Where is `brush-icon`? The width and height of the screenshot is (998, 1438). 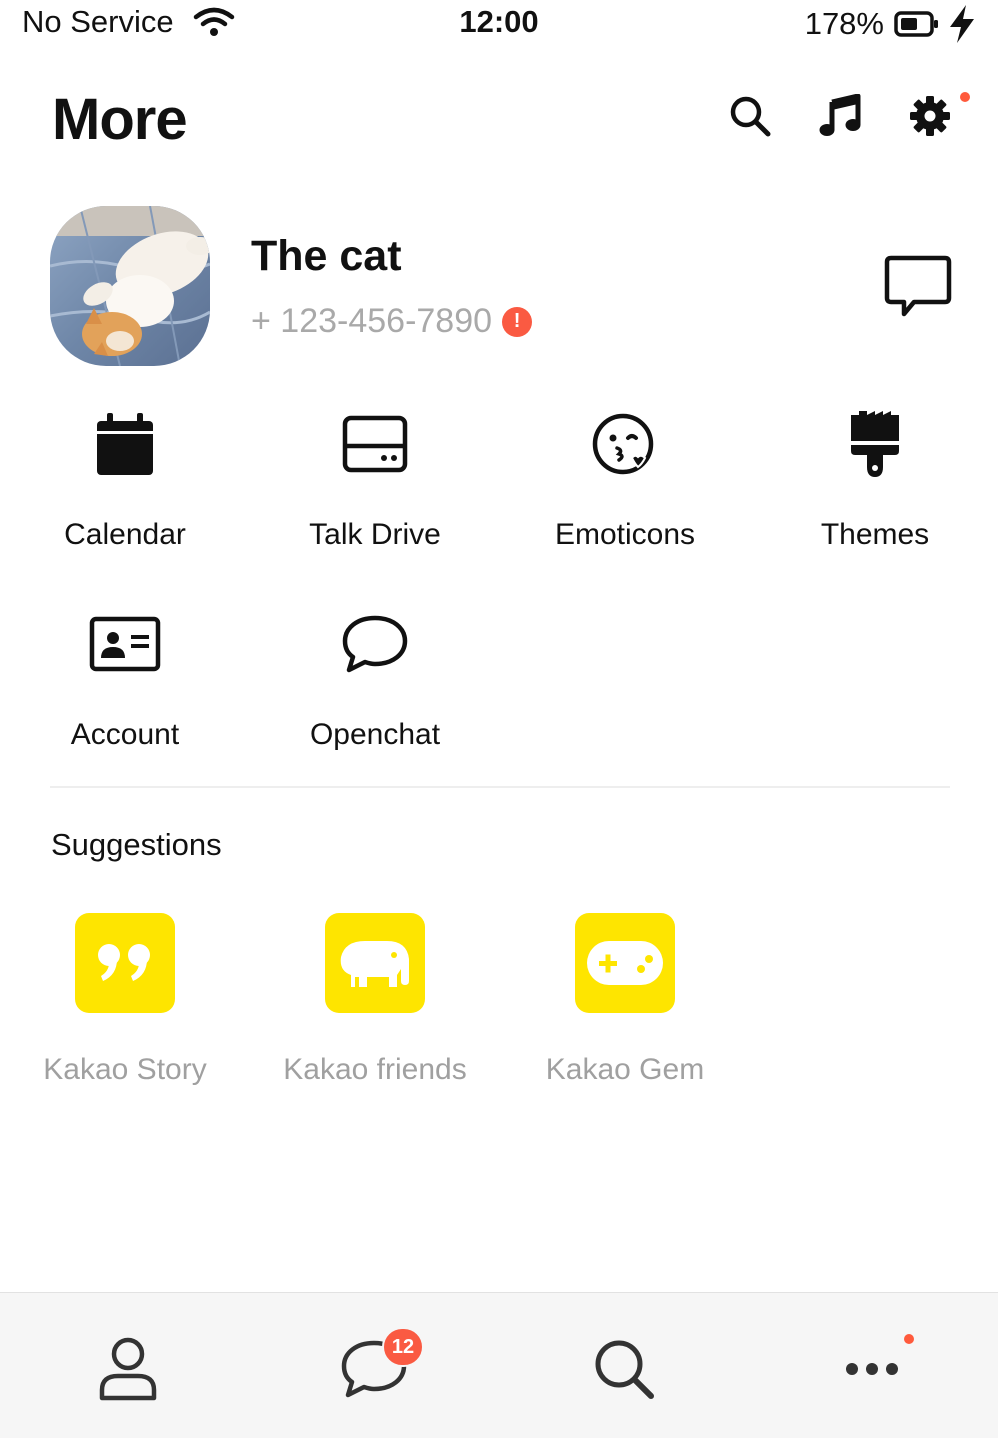
brush-icon is located at coordinates (875, 444).